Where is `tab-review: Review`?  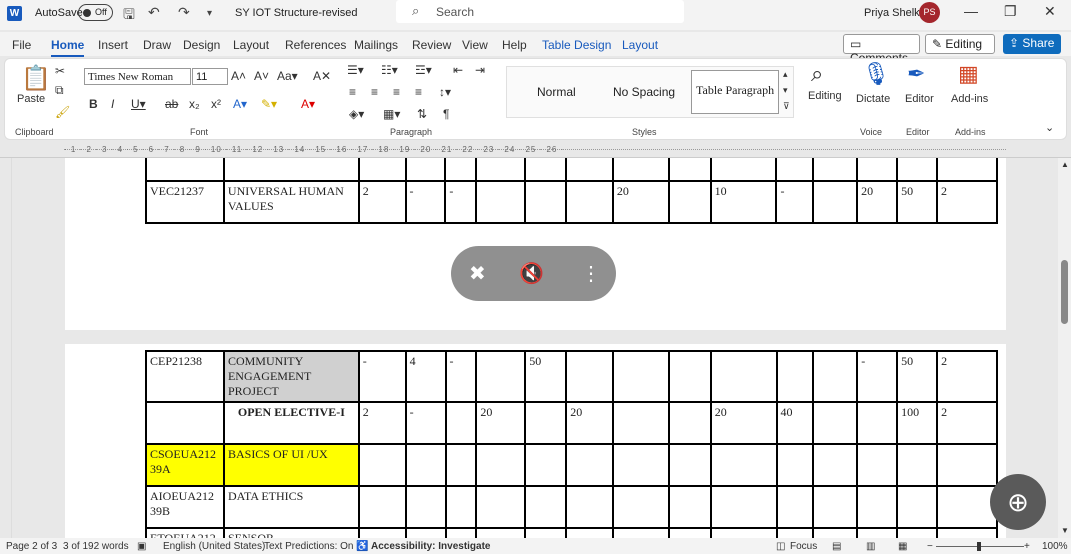
tab-review: Review is located at coordinates (431, 45).